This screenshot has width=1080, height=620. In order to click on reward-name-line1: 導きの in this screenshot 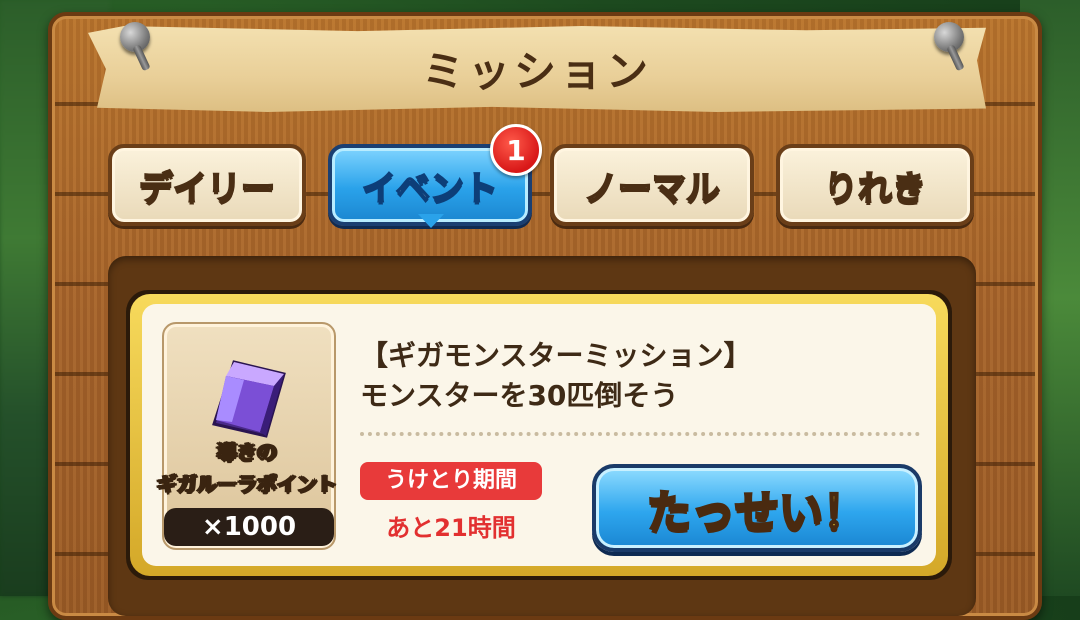, I will do `click(247, 452)`.